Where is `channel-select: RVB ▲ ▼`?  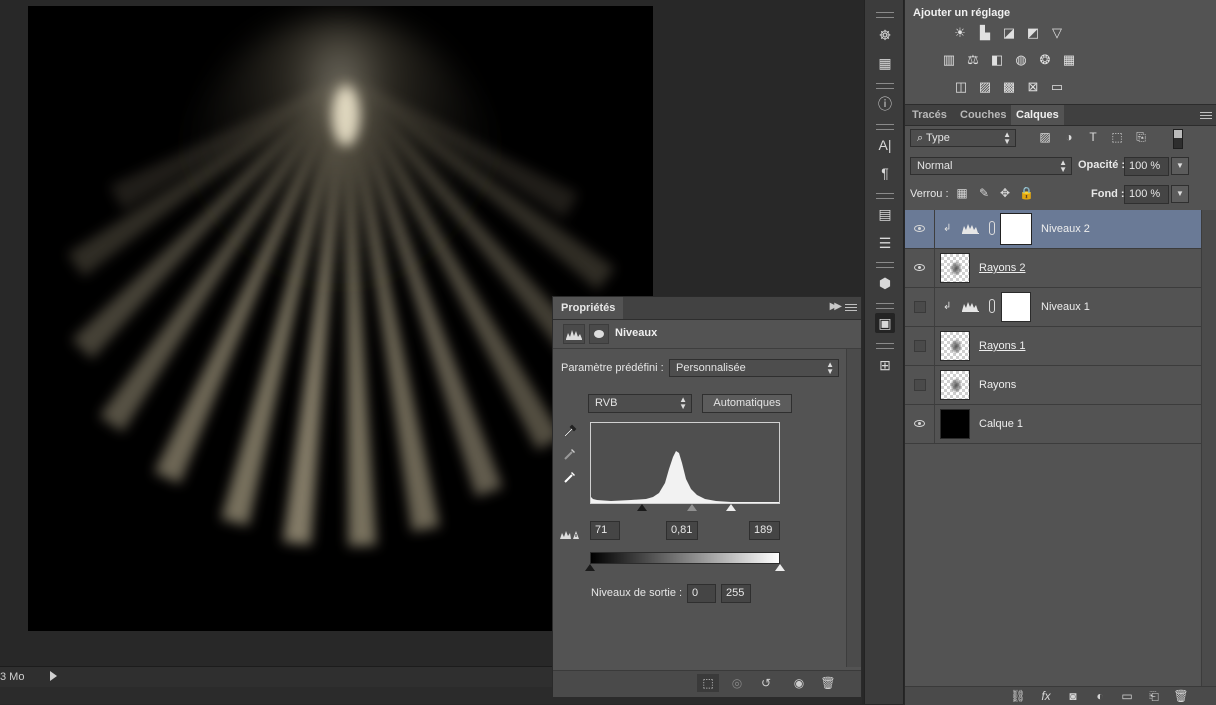
channel-select: RVB ▲ ▼ is located at coordinates (640, 403).